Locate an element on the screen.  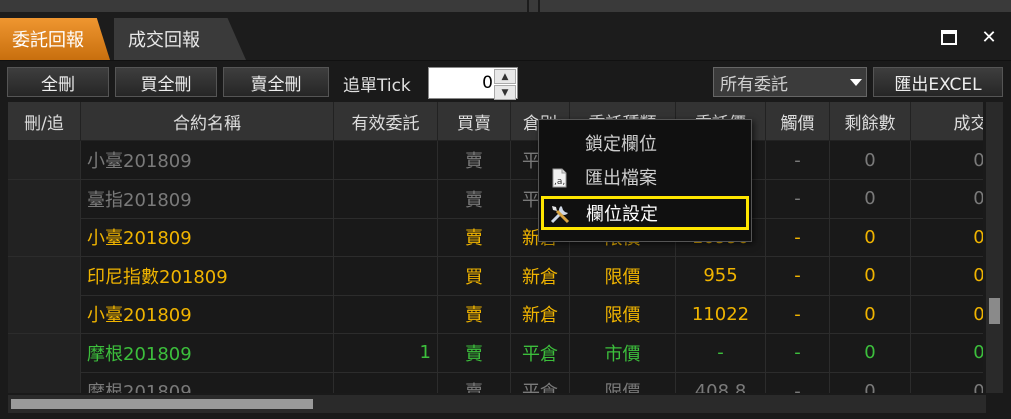
context-menu: 鎖定欄位 ,a, 匯出檔案 欄位設定 is located at coordinates (645, 180).